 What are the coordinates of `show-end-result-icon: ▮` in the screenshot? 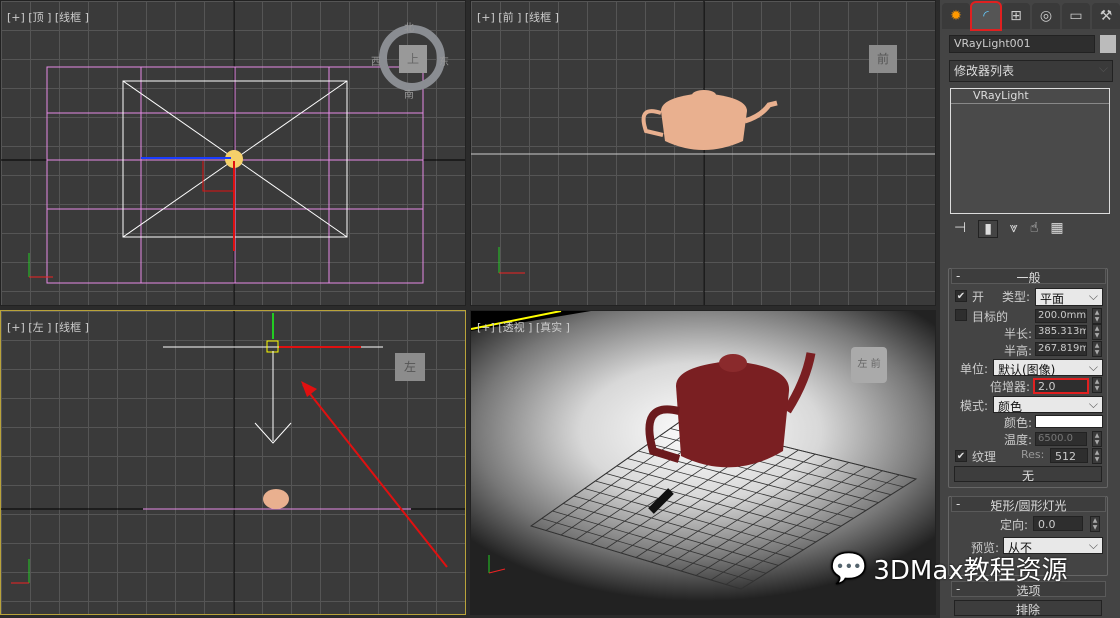 It's located at (988, 229).